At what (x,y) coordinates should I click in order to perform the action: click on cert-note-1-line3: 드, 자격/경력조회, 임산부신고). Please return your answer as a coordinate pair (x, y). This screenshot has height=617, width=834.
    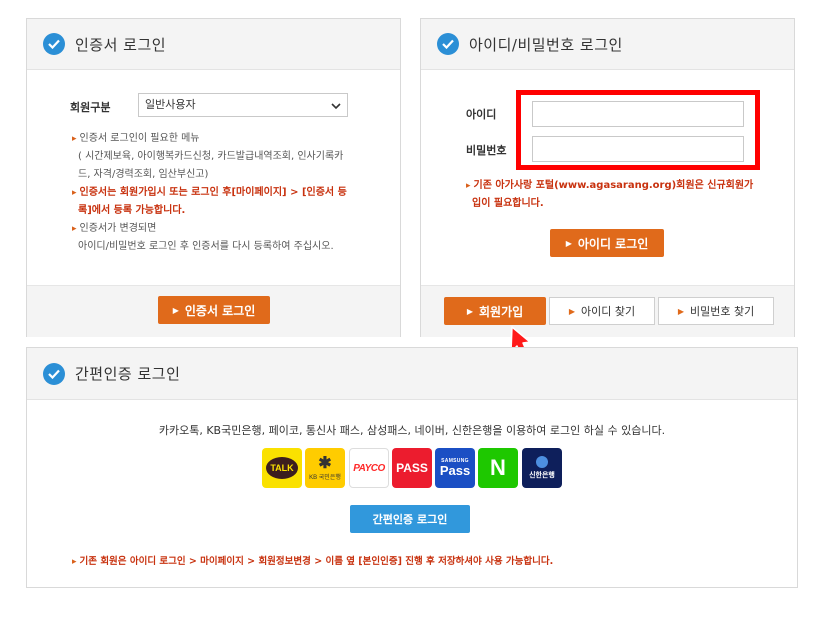
    Looking at the image, I should click on (143, 174).